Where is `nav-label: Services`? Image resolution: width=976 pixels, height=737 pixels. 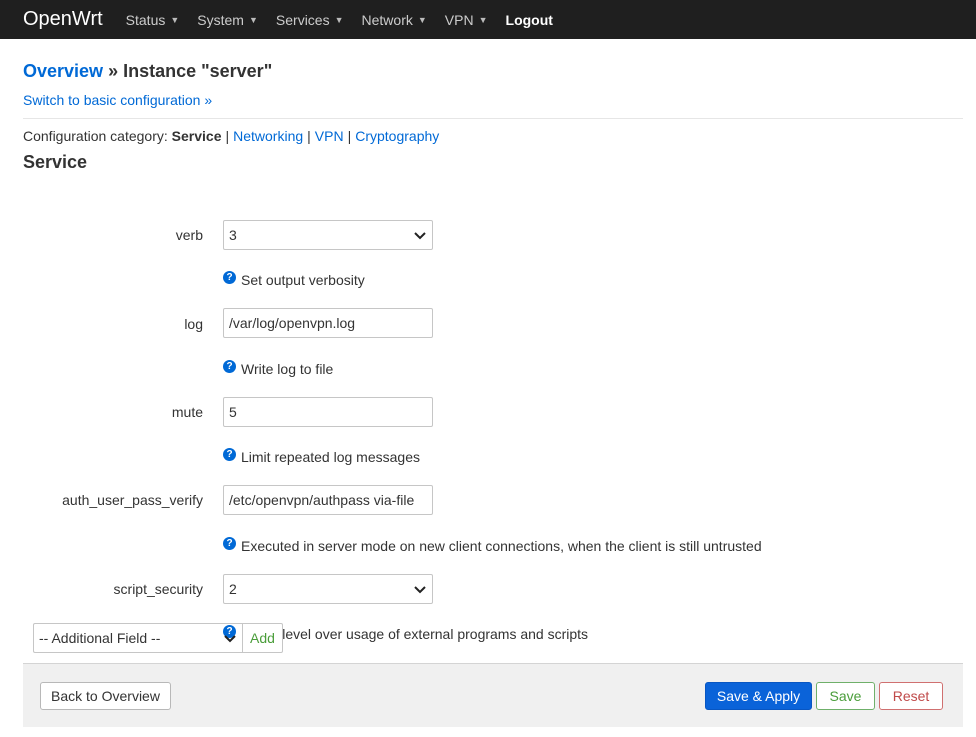 nav-label: Services is located at coordinates (302, 19).